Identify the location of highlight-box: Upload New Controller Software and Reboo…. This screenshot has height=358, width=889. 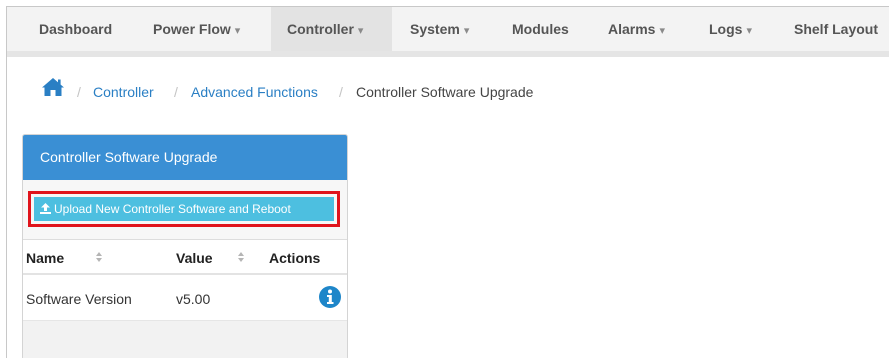
(184, 209).